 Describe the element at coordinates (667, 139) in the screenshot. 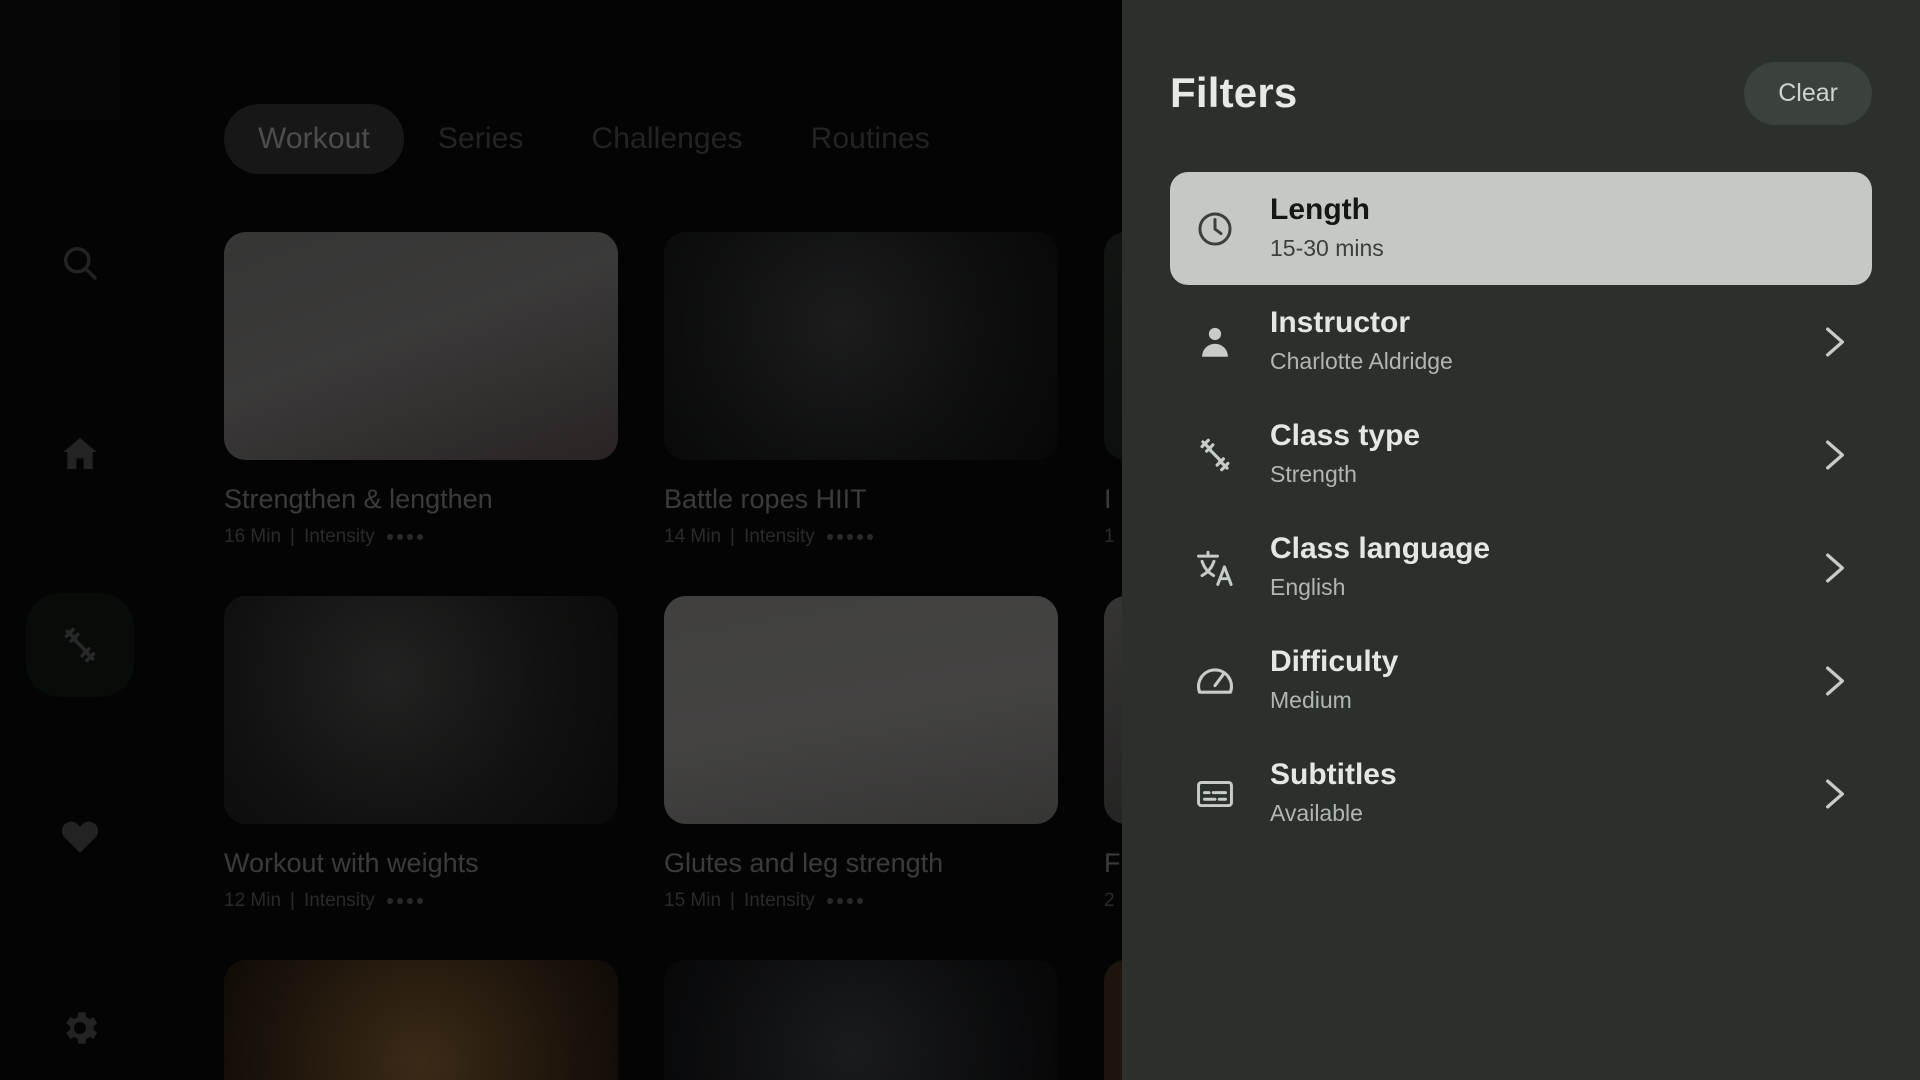

I see `tab-challenges: Challenges` at that location.